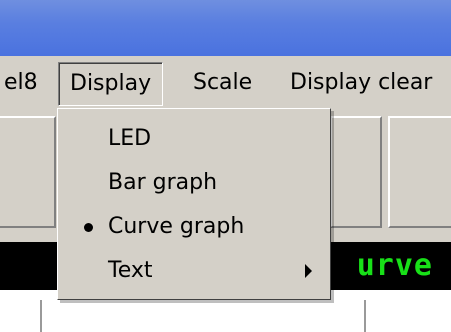 The height and width of the screenshot is (332, 451). Describe the element at coordinates (111, 84) in the screenshot. I see `menu-display: Display` at that location.